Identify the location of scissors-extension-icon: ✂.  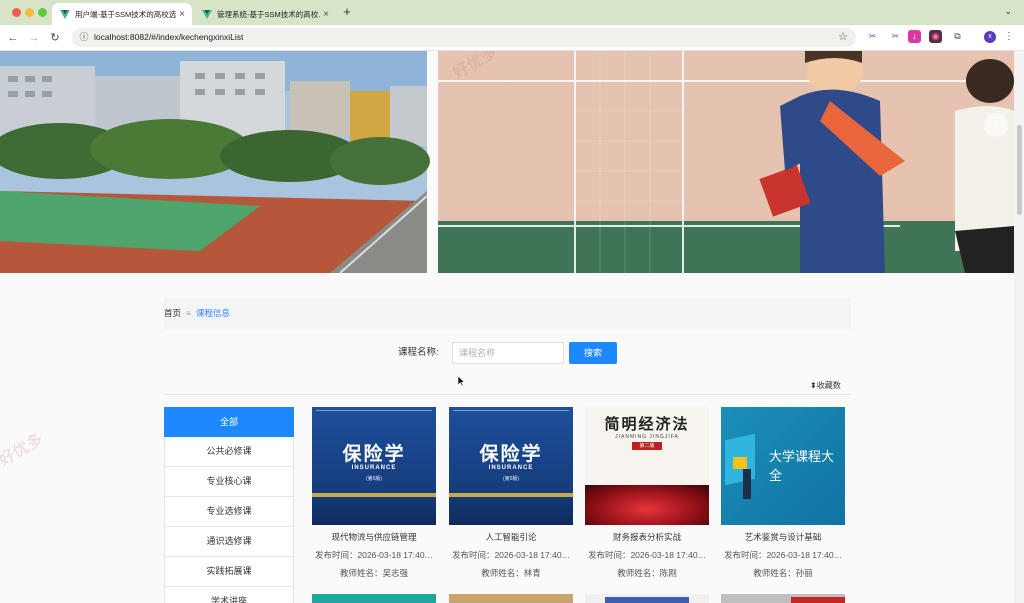
(872, 36).